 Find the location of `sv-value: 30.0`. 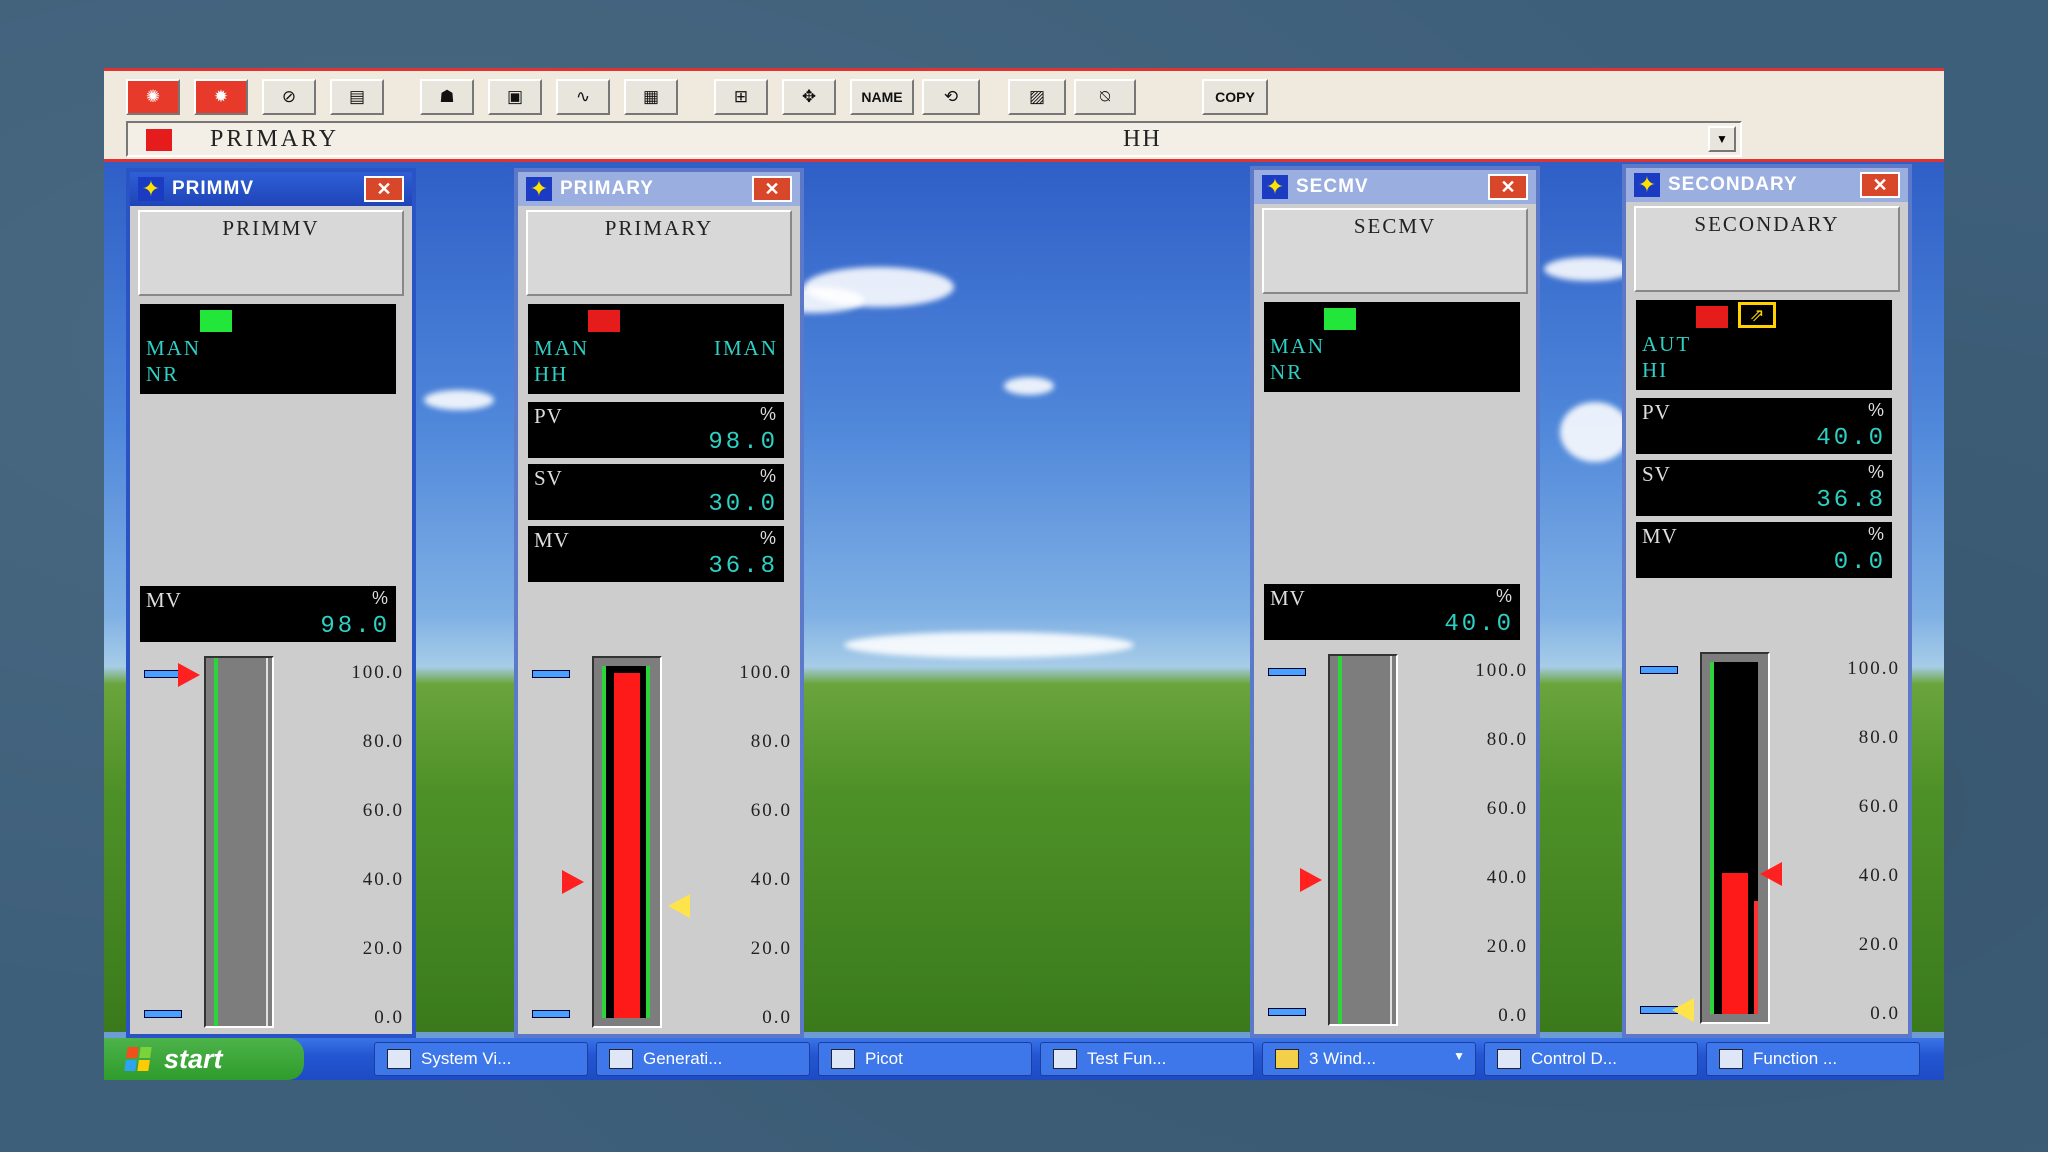

sv-value: 30.0 is located at coordinates (743, 504).